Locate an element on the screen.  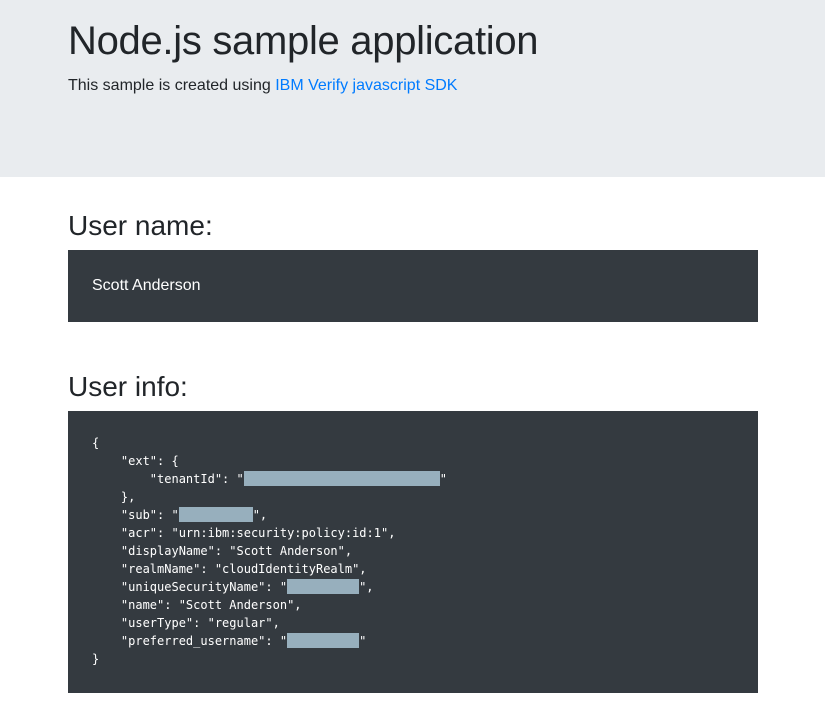
json-tenant-key: "tenantId": " is located at coordinates (168, 479).